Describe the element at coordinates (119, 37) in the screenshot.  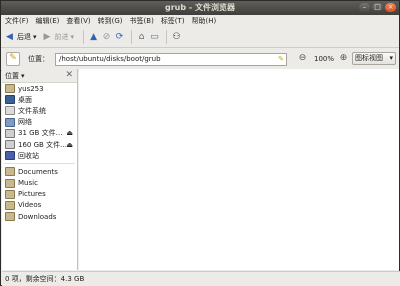
I see `reload-icon: ⟳` at that location.